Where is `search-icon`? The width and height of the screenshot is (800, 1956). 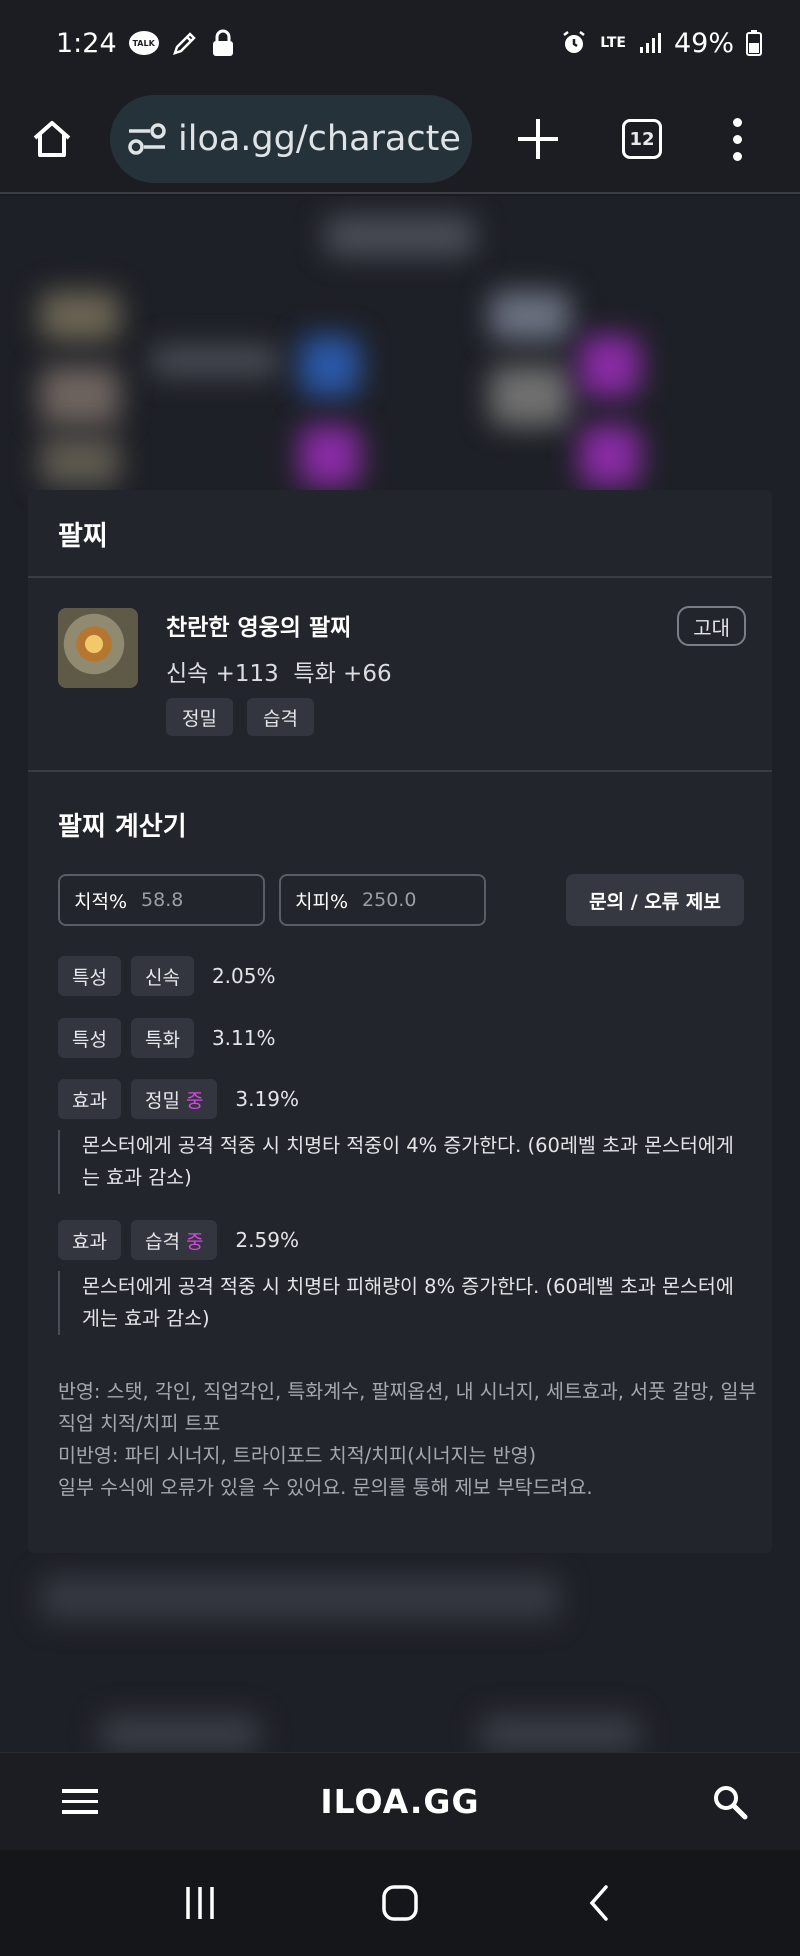
search-icon is located at coordinates (731, 1802).